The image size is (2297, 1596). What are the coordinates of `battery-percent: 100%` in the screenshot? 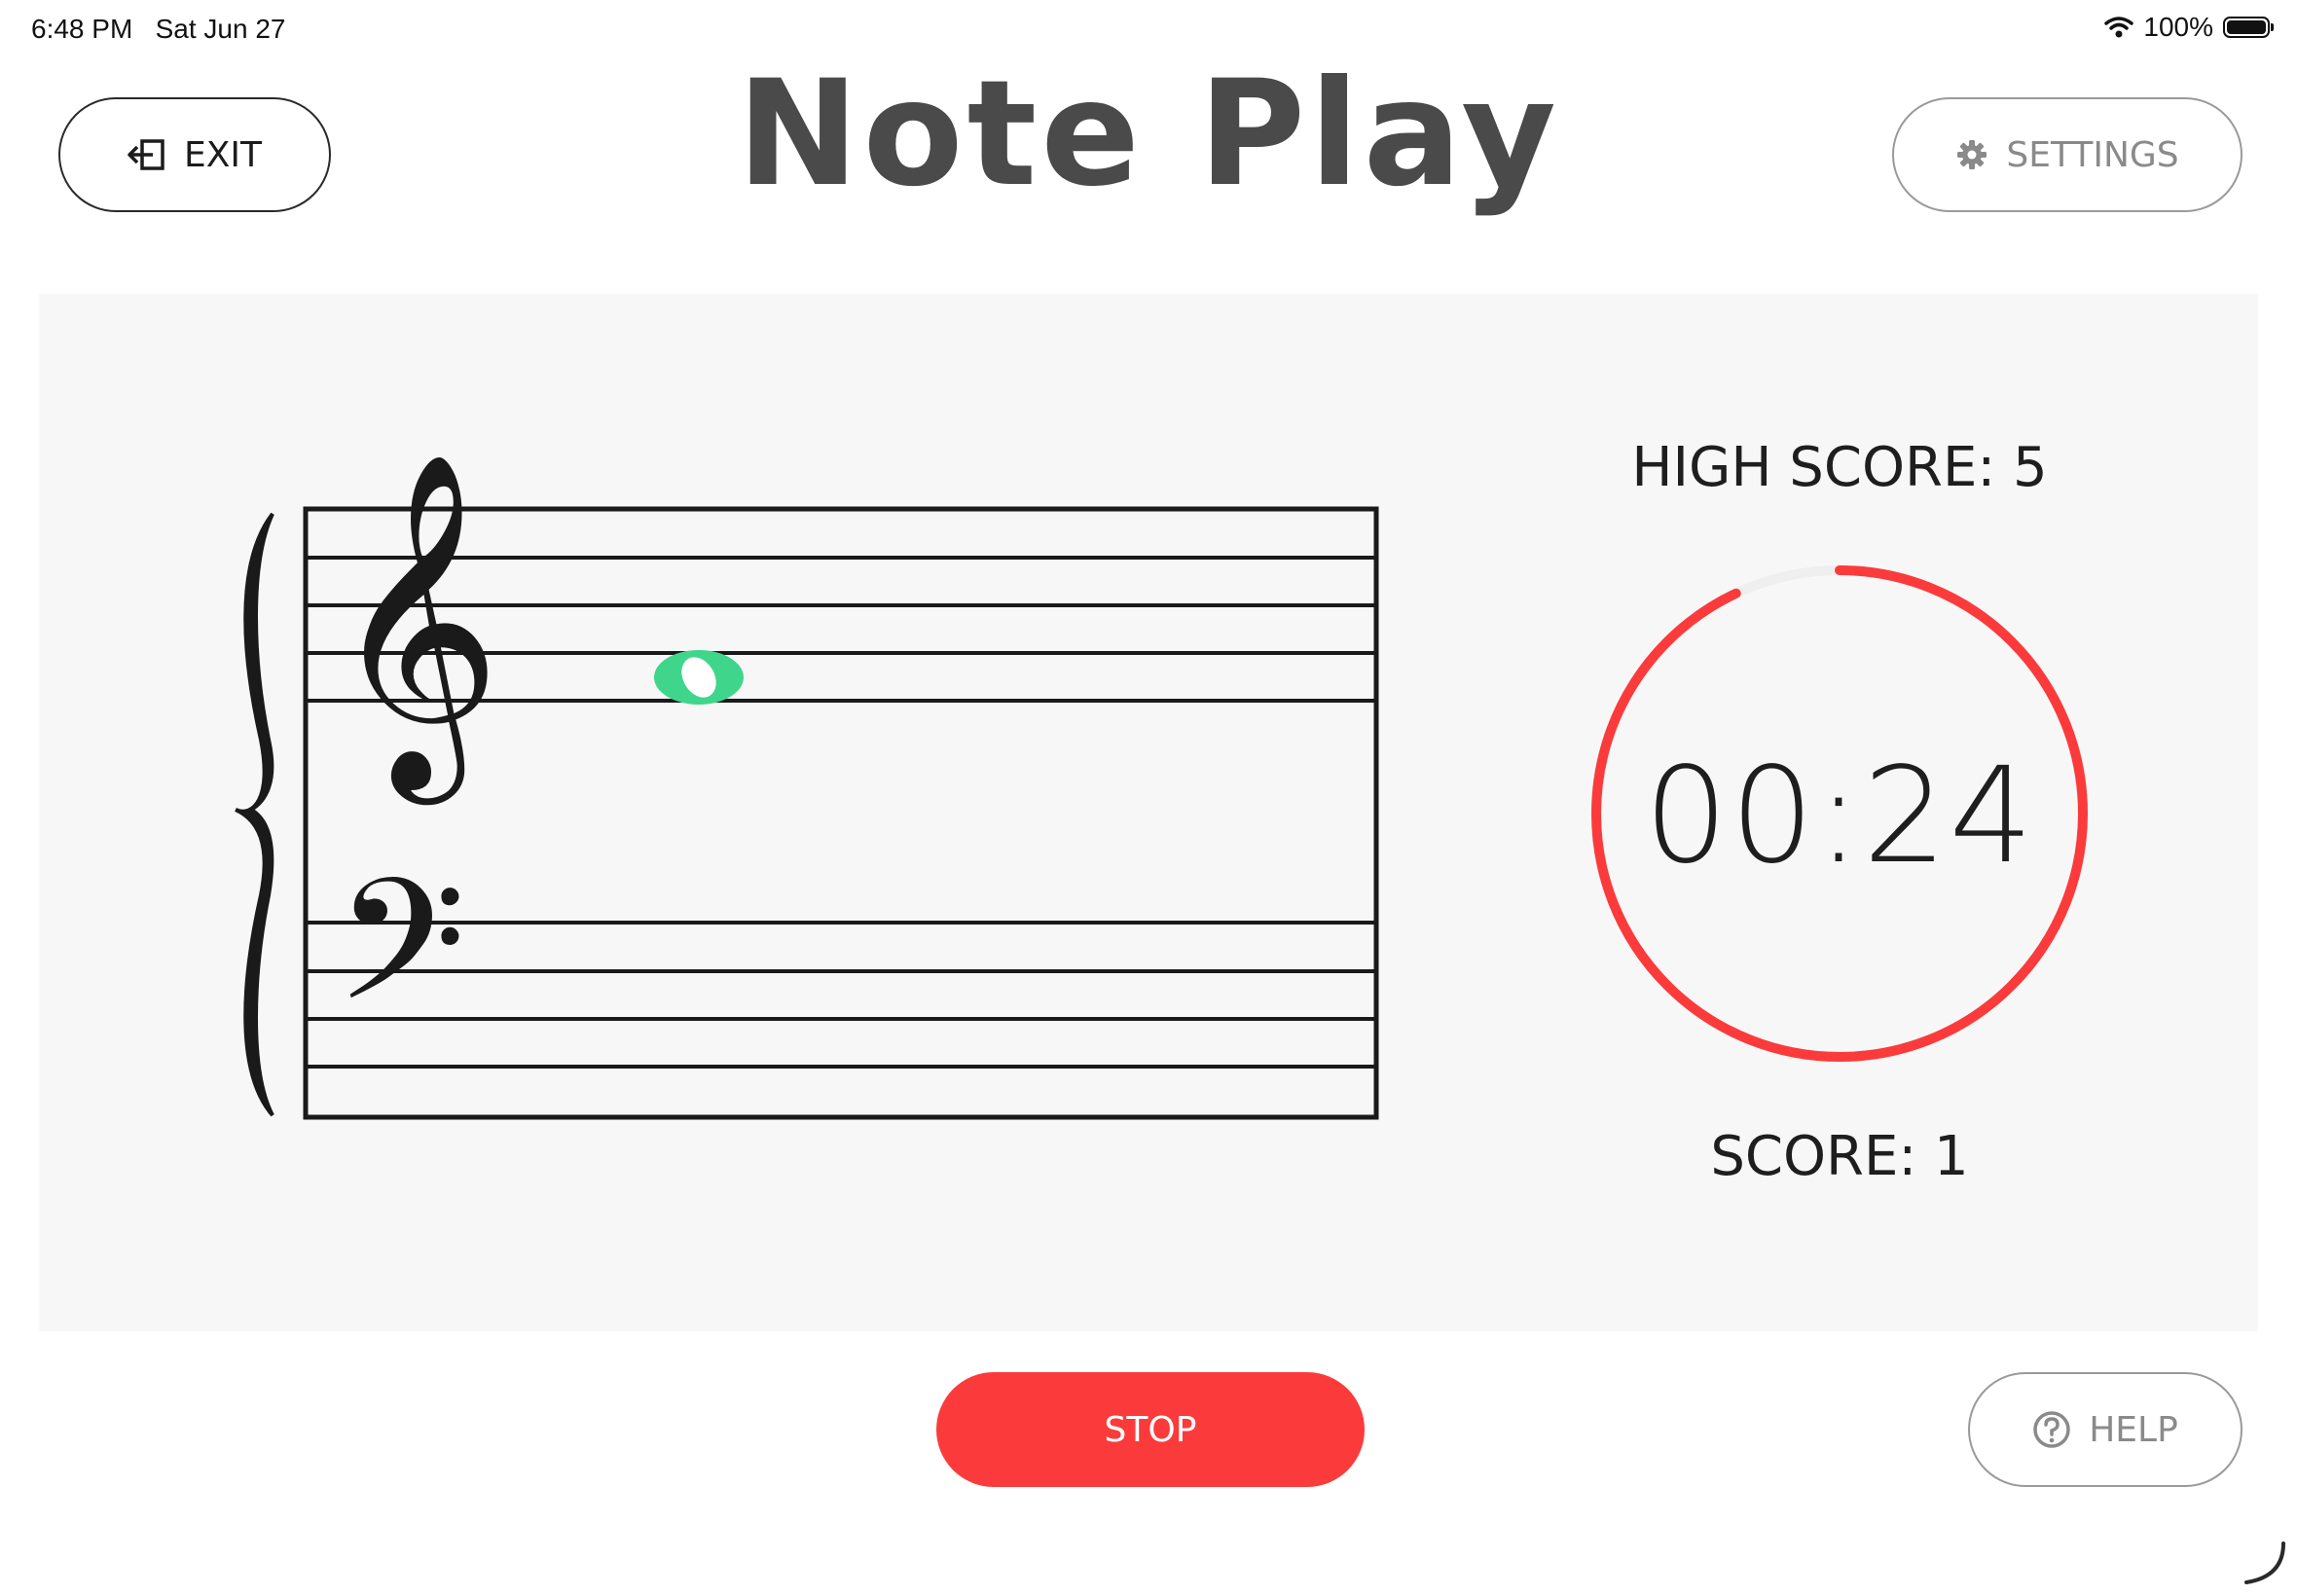 It's located at (2178, 27).